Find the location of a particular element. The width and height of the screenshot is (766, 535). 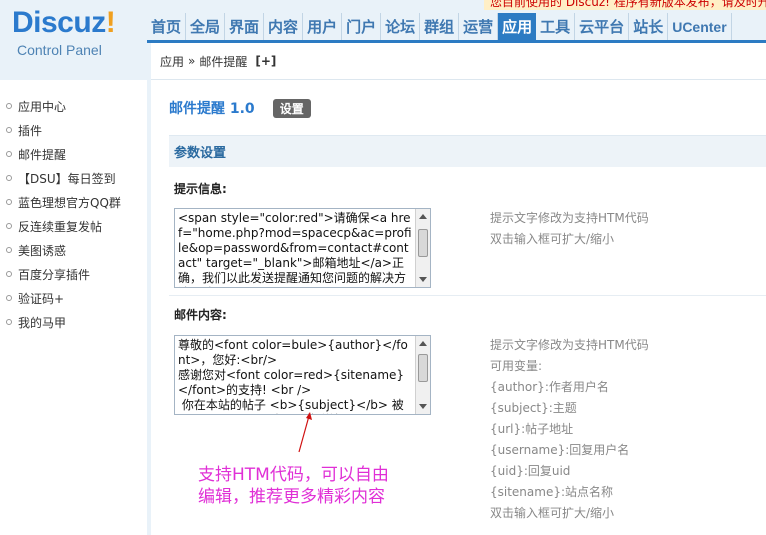

nav-forum: 论坛 is located at coordinates (401, 26).